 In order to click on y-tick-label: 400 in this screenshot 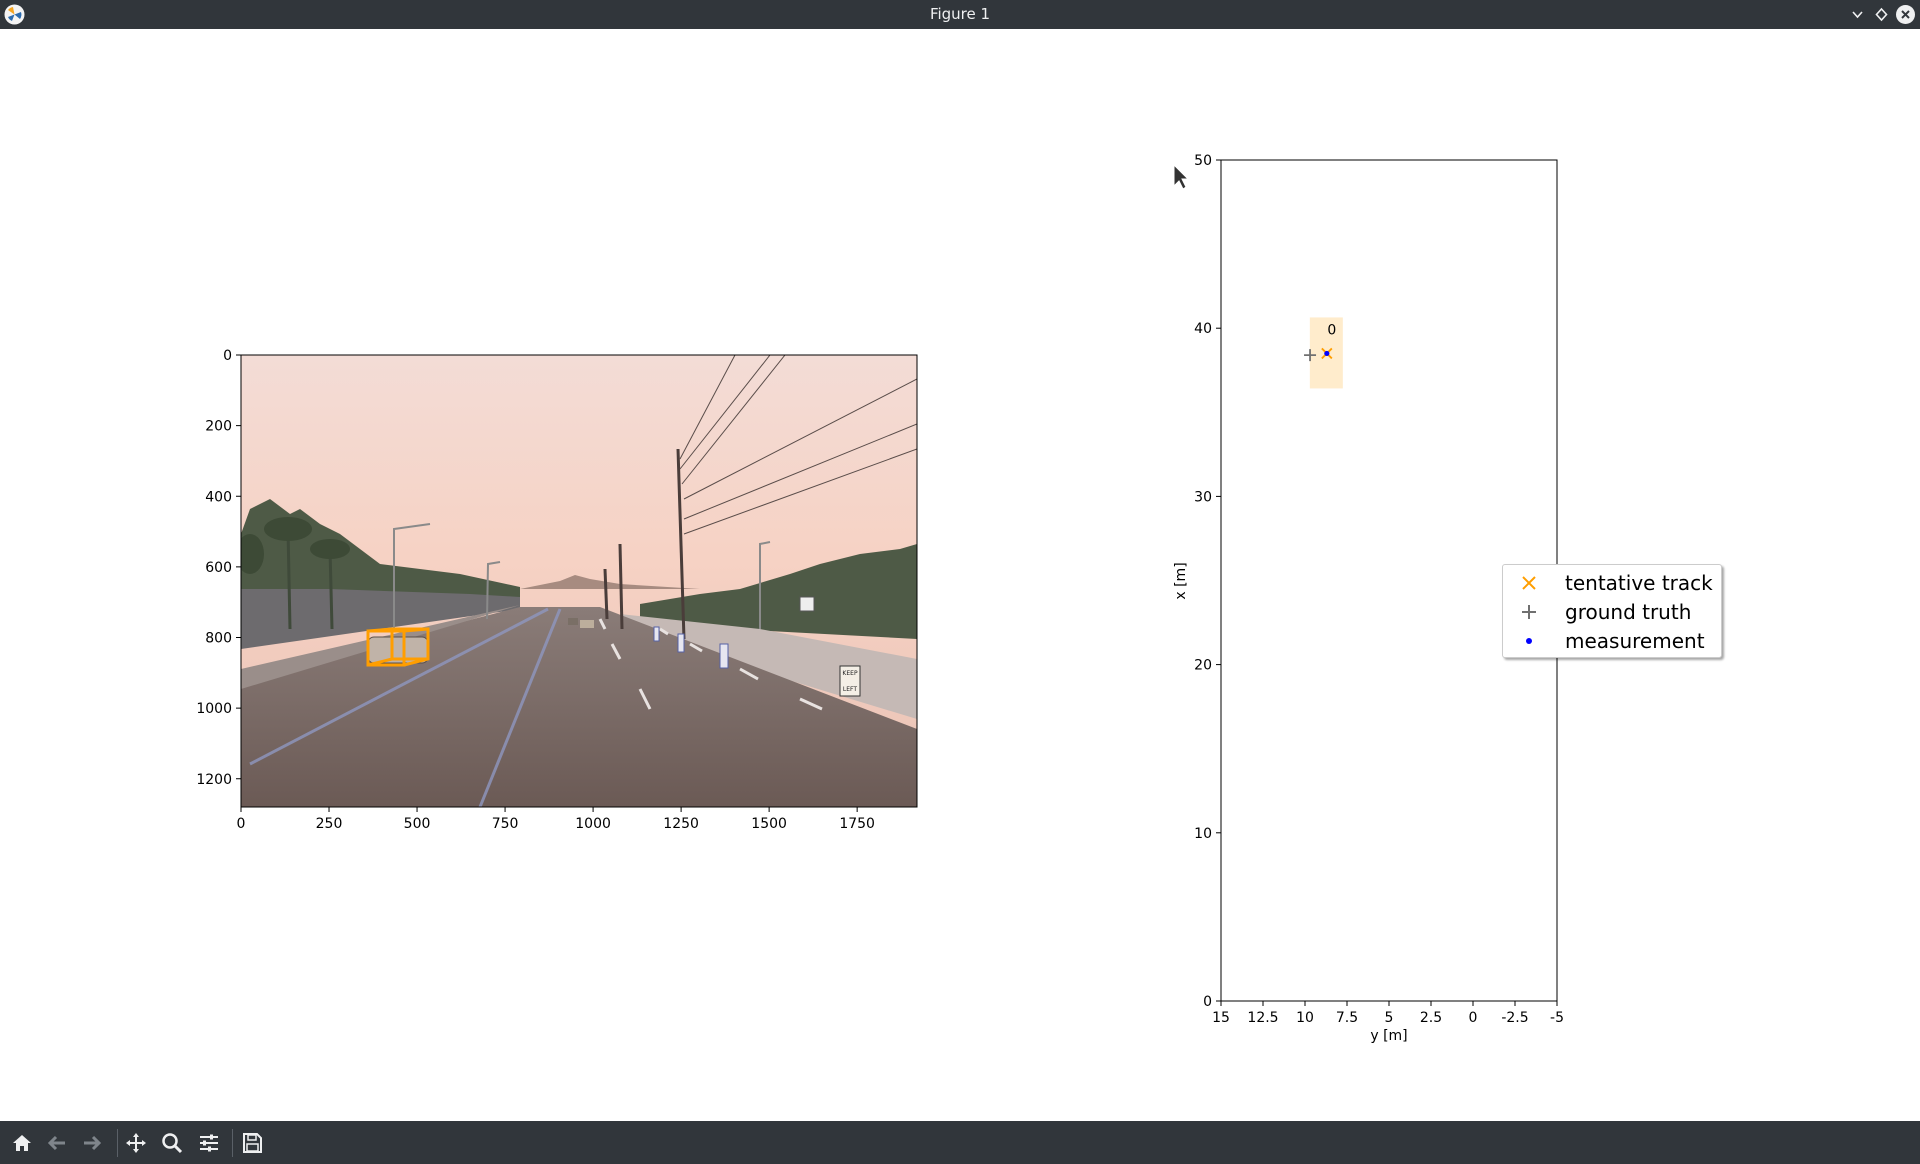, I will do `click(218, 497)`.